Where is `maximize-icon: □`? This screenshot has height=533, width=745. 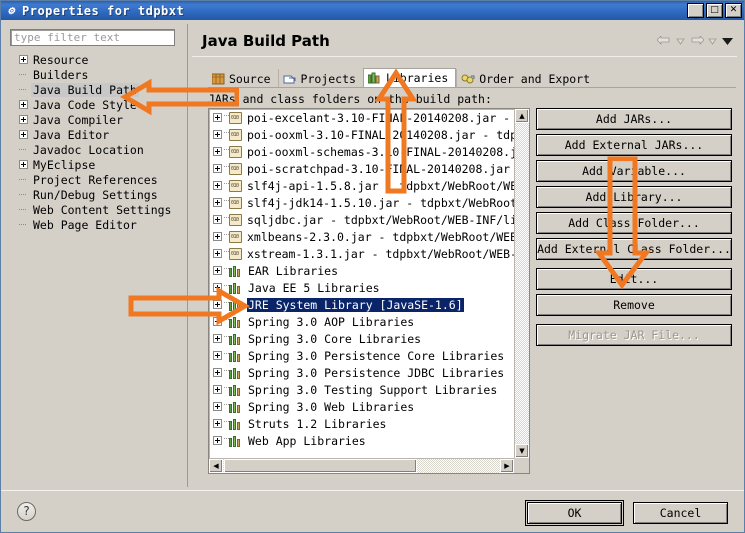 maximize-icon: □ is located at coordinates (714, 10).